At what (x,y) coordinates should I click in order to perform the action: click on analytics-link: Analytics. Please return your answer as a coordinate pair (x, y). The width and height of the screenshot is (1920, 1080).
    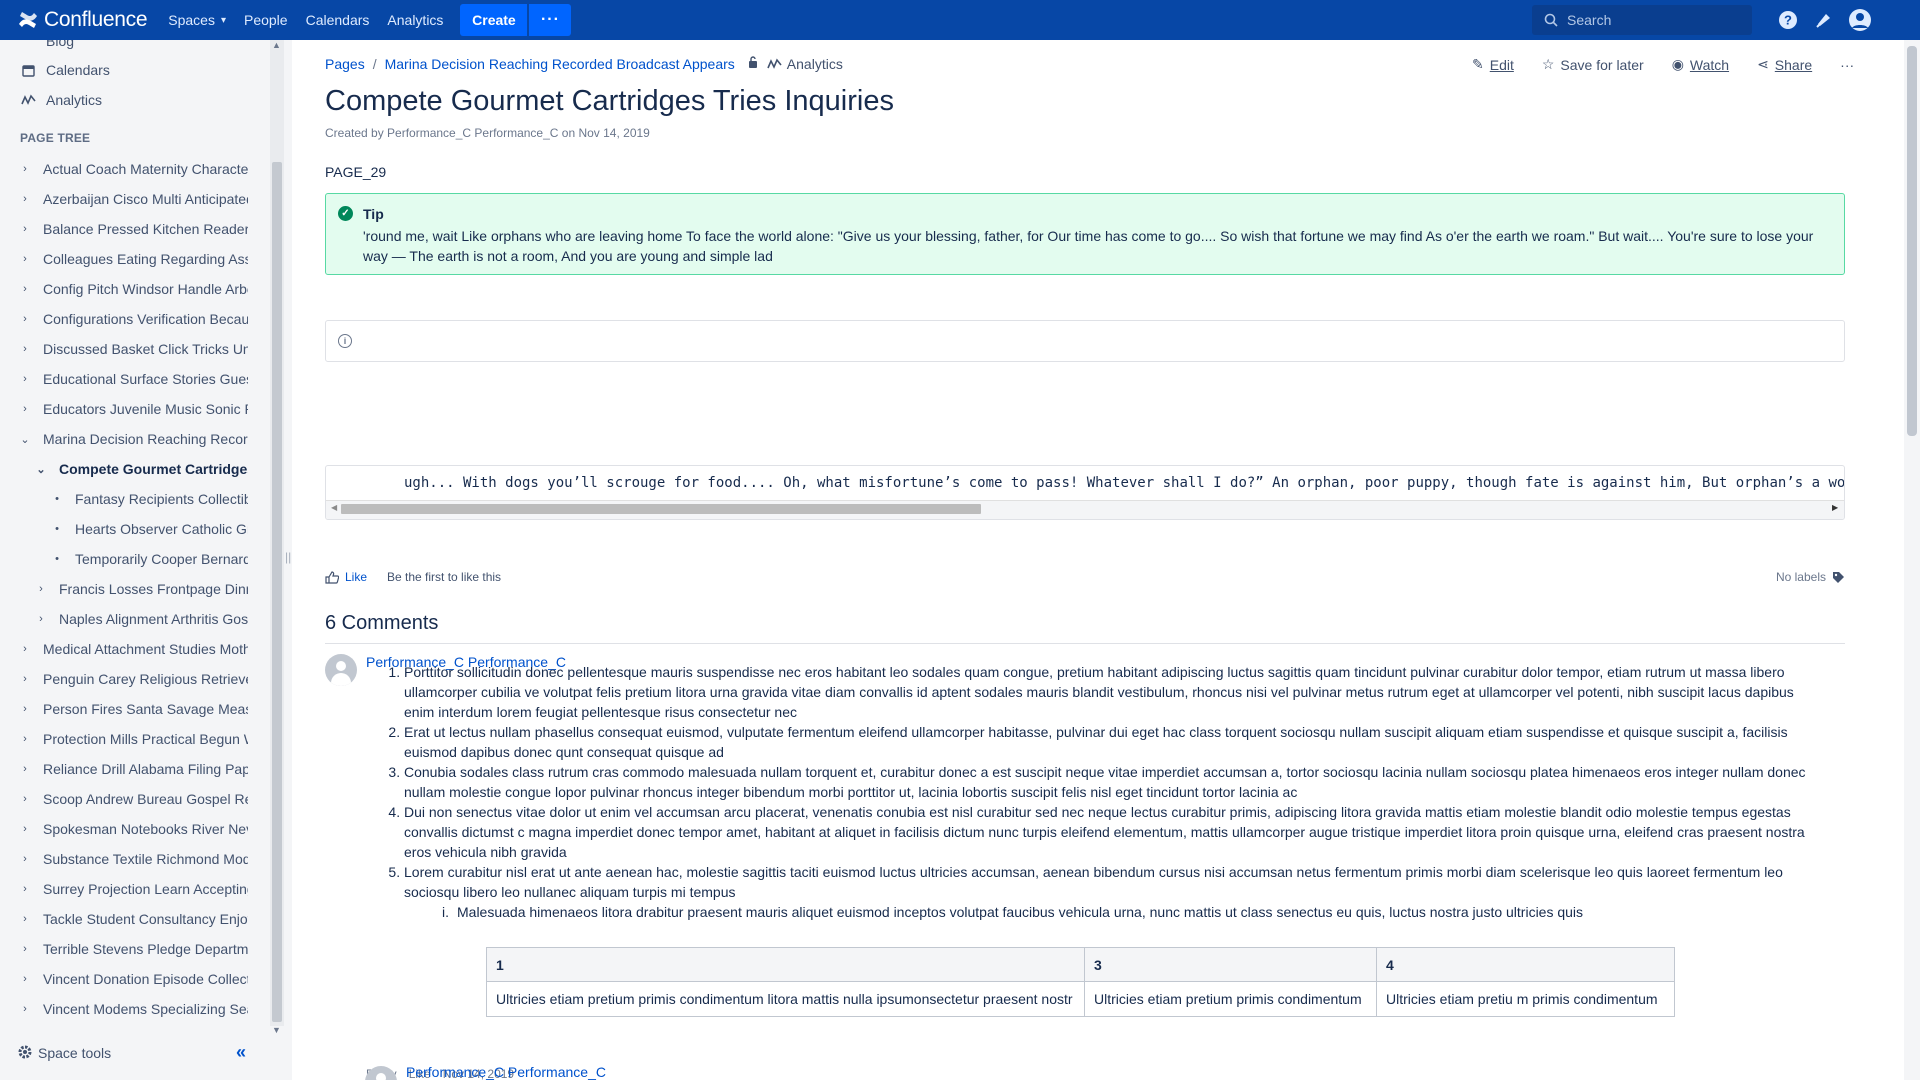
    Looking at the image, I should click on (805, 64).